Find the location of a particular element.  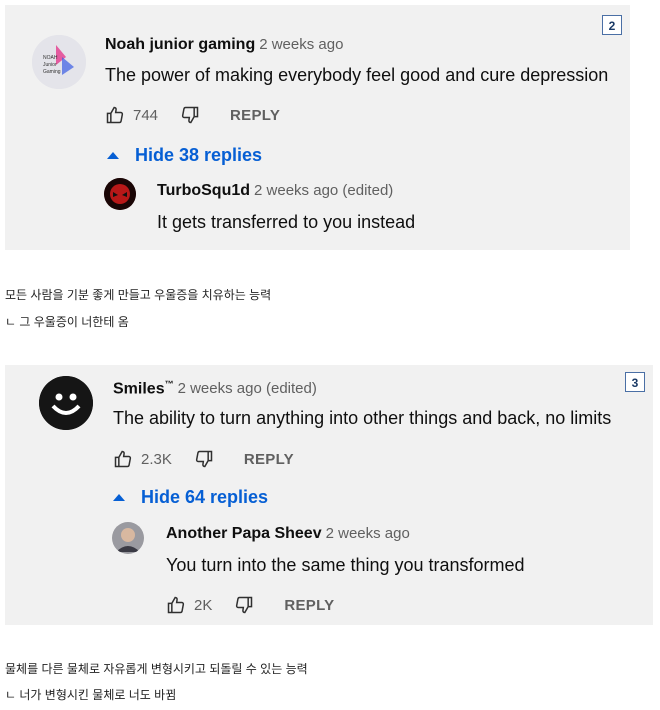

author-name: Smiles is located at coordinates (139, 388).